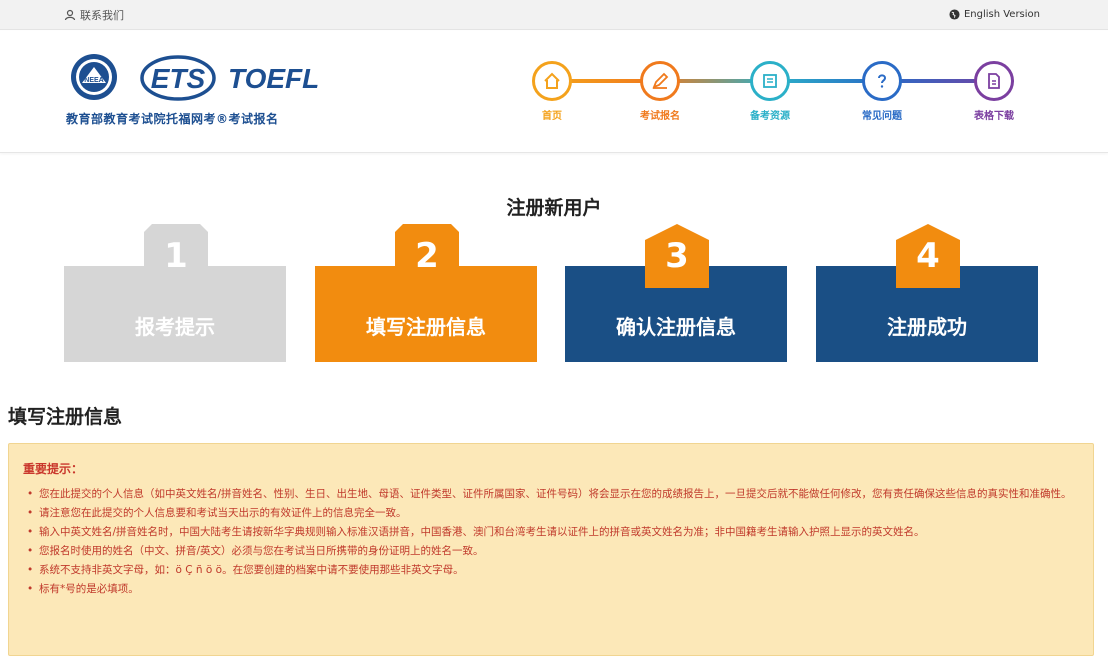 This screenshot has height=664, width=1108. Describe the element at coordinates (882, 91) in the screenshot. I see `nav-item-faq: 常见问题` at that location.